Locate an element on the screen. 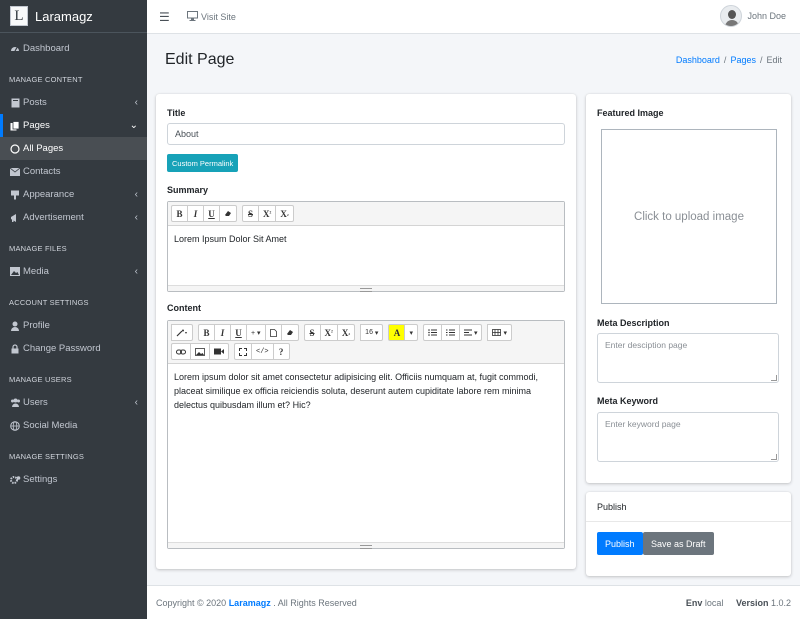 The width and height of the screenshot is (800, 619). publish-card: Publish Publish Save as Draft is located at coordinates (688, 534).